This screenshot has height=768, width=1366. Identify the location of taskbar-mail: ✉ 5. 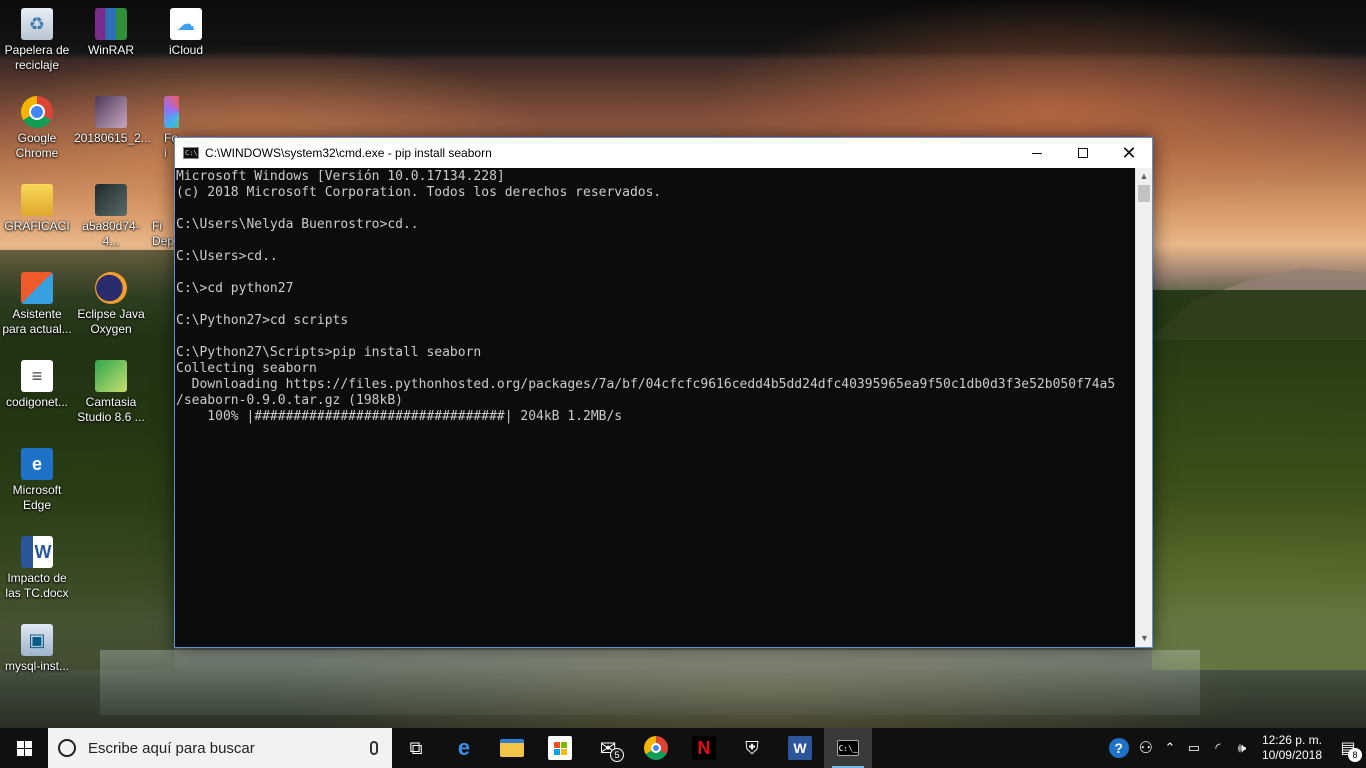
(608, 748).